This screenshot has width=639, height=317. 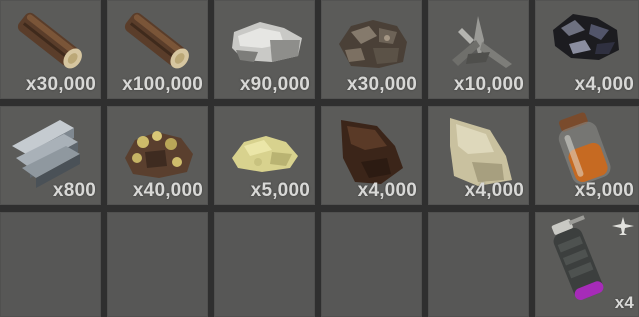 What do you see at coordinates (623, 226) in the screenshot?
I see `airplane-icon` at bounding box center [623, 226].